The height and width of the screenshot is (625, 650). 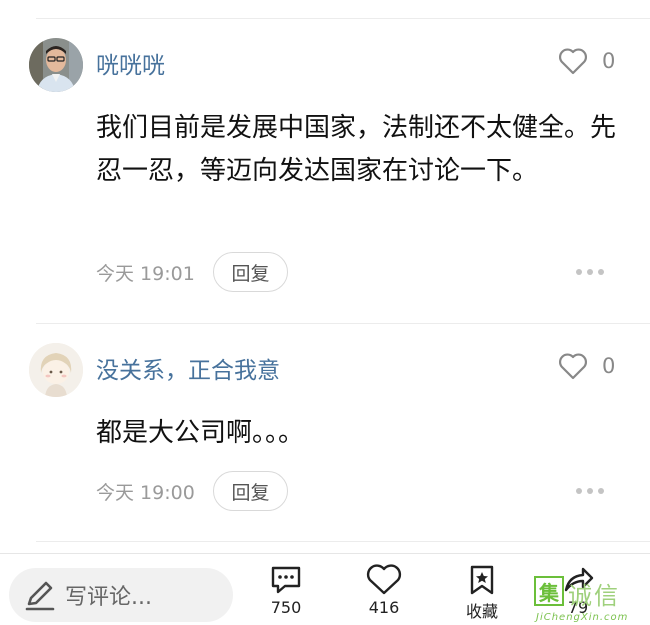 I want to click on comment-text: 都是大公司啊。。。, so click(x=200, y=433).